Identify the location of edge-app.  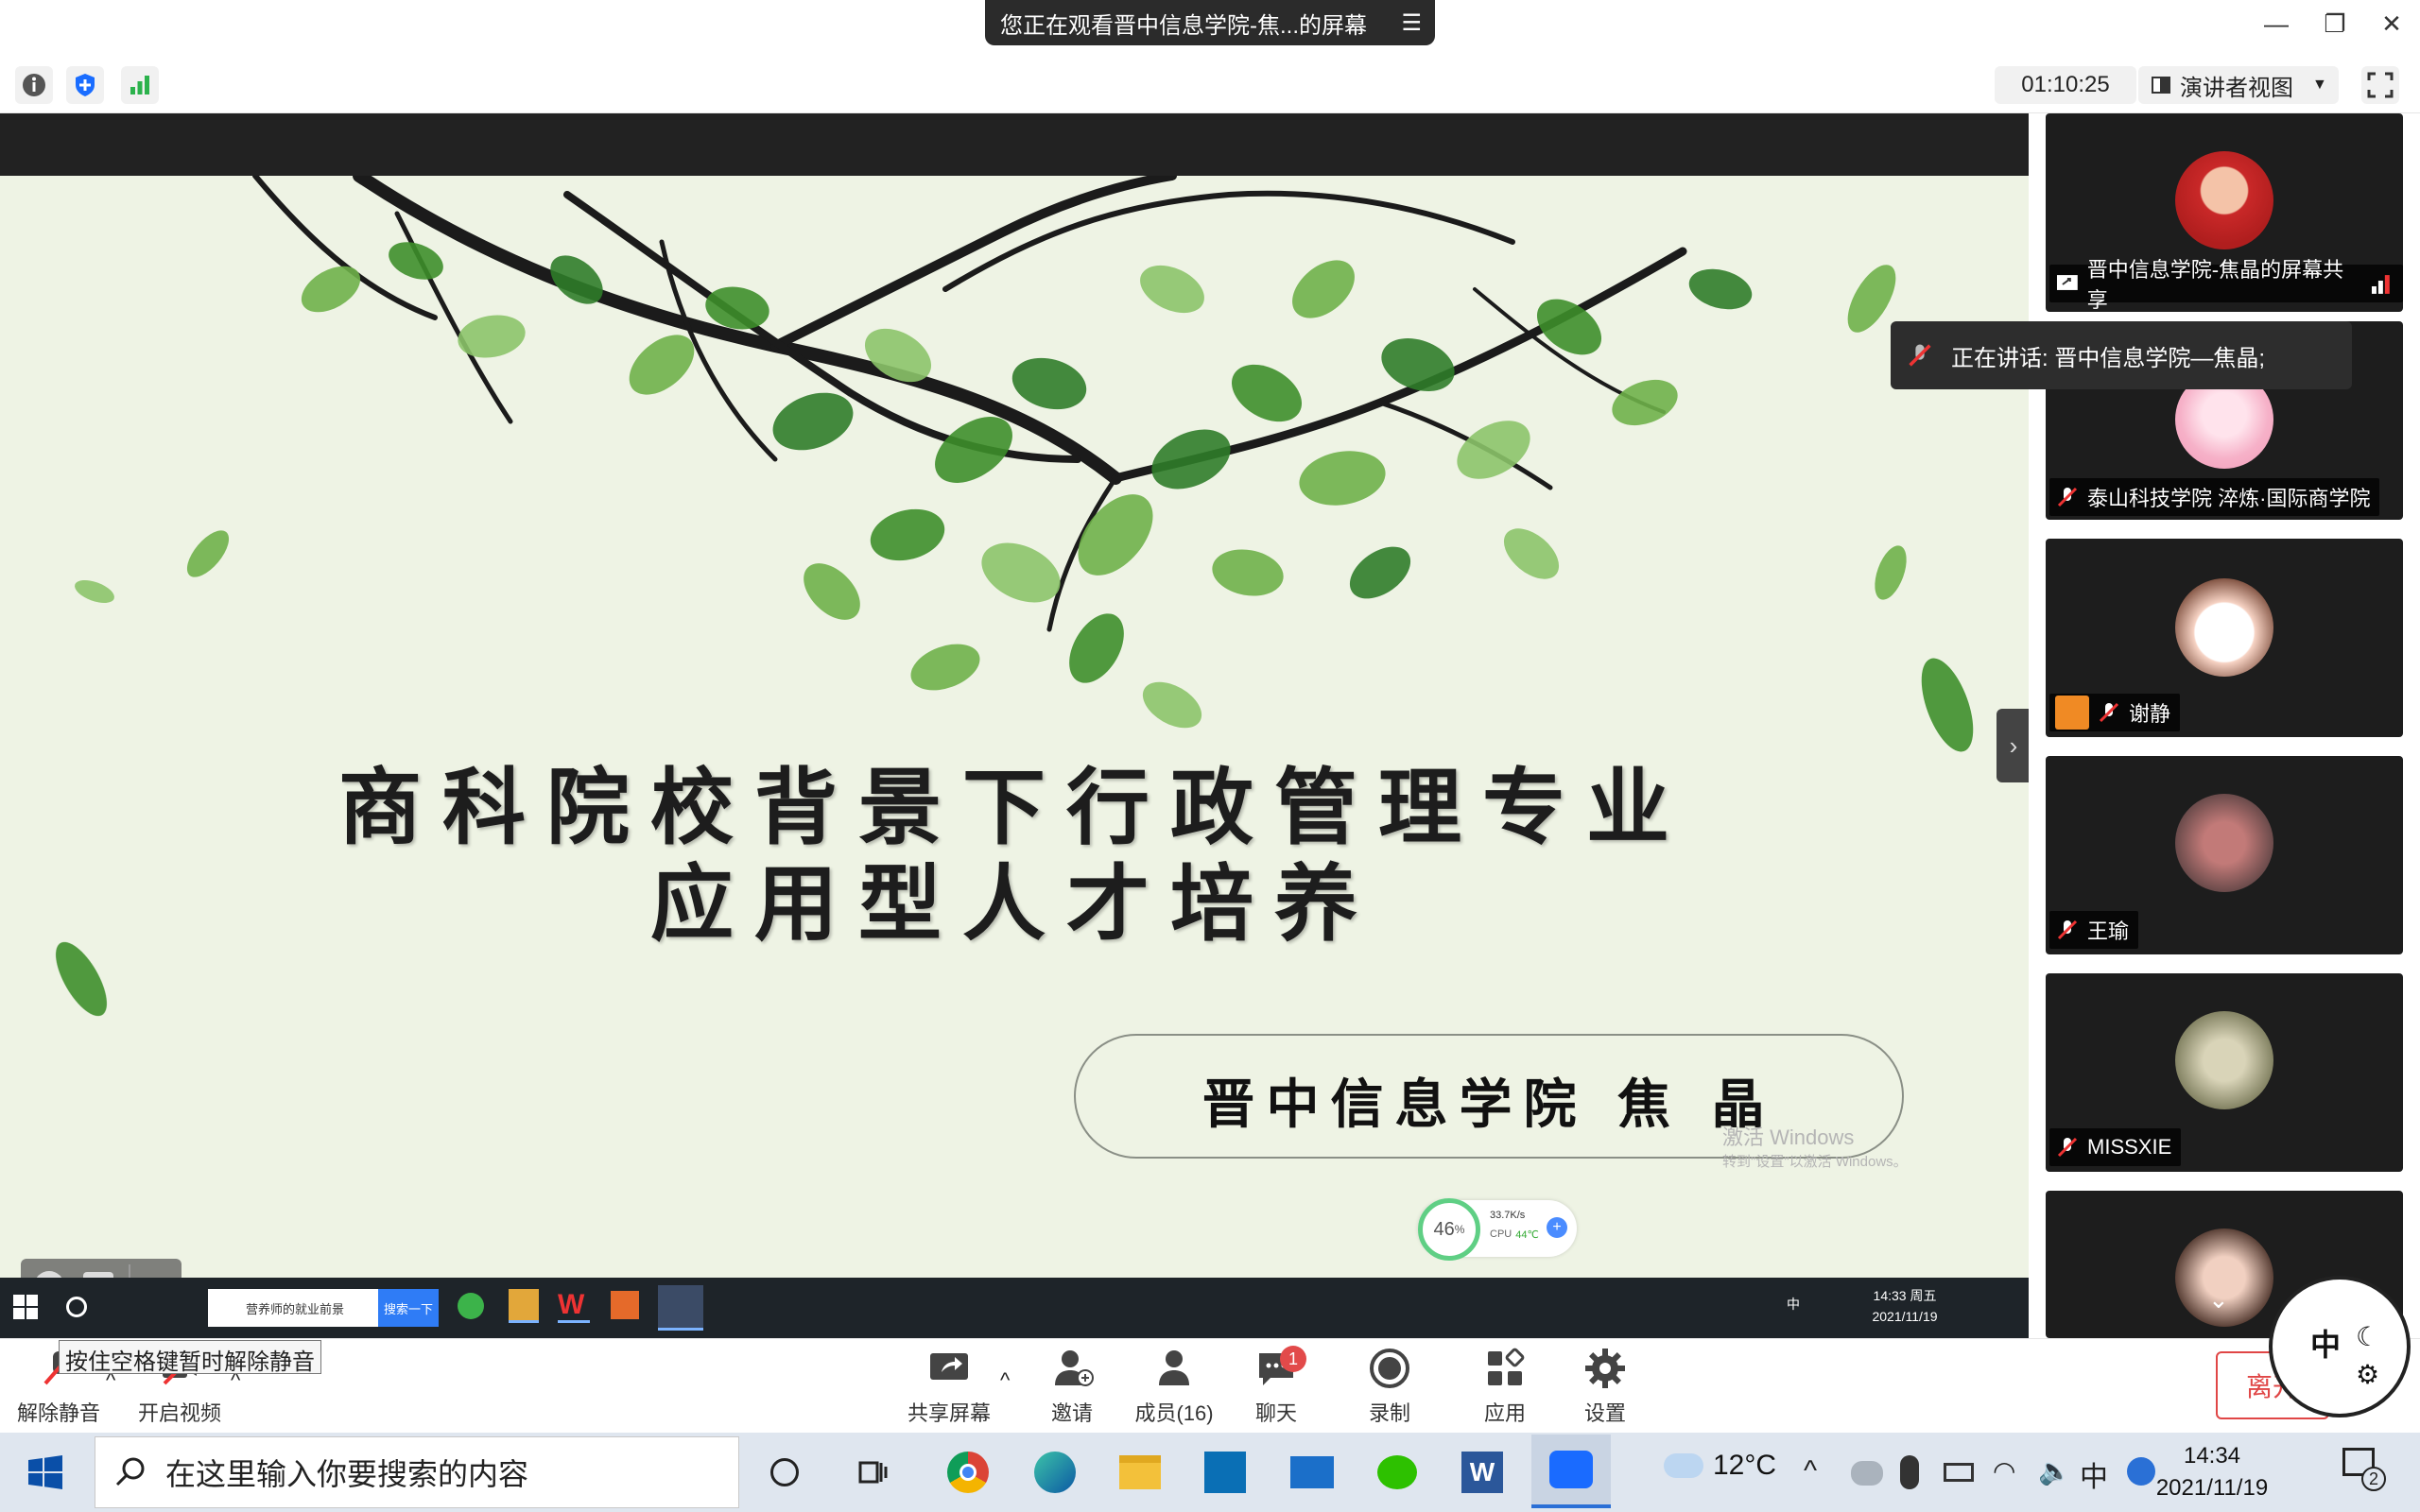
(1055, 1472).